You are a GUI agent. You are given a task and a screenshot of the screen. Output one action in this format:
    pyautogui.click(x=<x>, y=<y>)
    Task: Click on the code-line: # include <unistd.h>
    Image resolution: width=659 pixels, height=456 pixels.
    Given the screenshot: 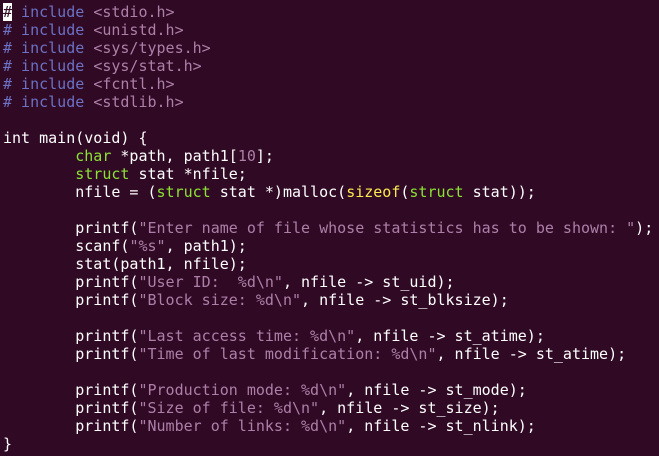 What is the action you would take?
    pyautogui.click(x=331, y=30)
    